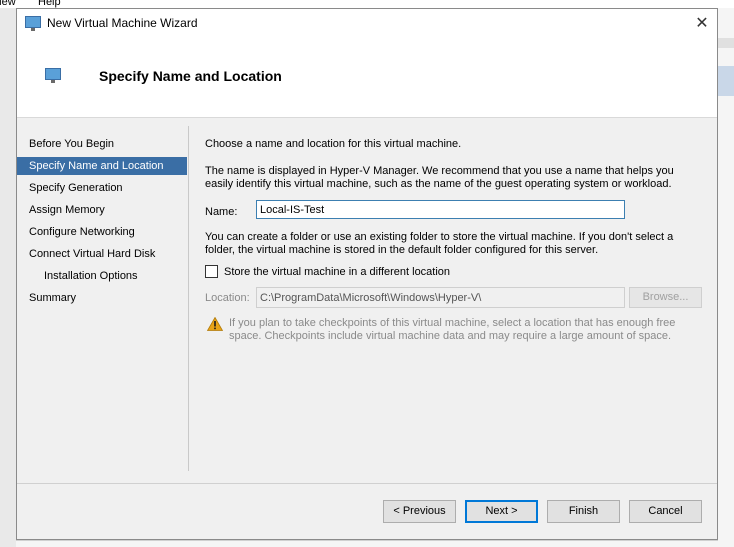  Describe the element at coordinates (102, 276) in the screenshot. I see `nav-item-installation-options: Installation Options` at that location.